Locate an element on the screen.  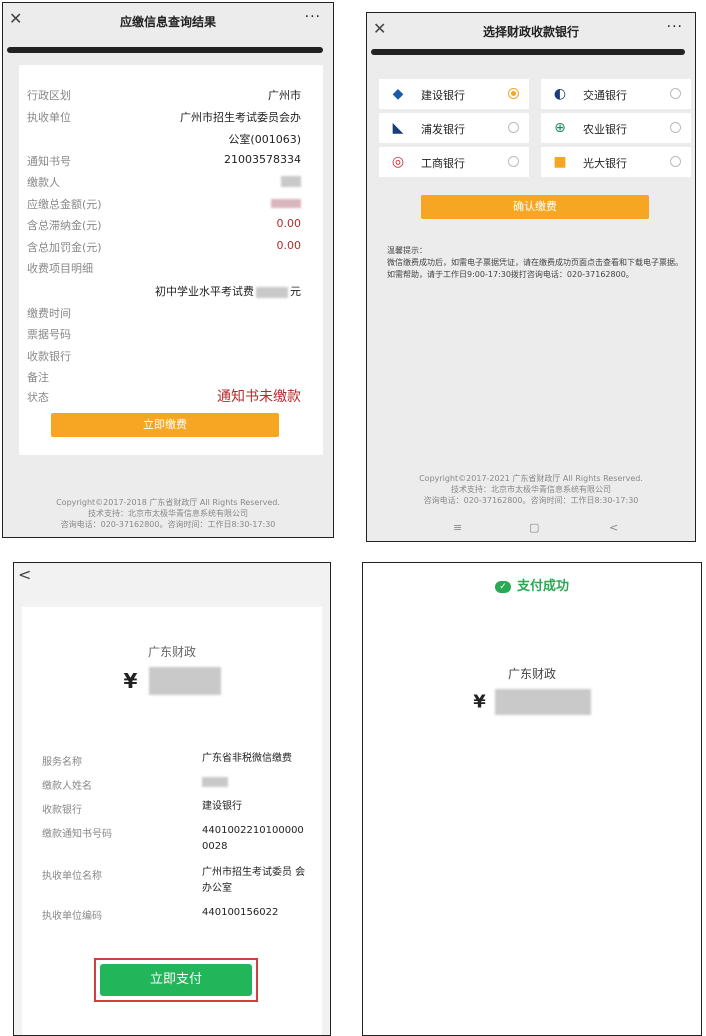
pay-now-button: 立即缴费 is located at coordinates (165, 425).